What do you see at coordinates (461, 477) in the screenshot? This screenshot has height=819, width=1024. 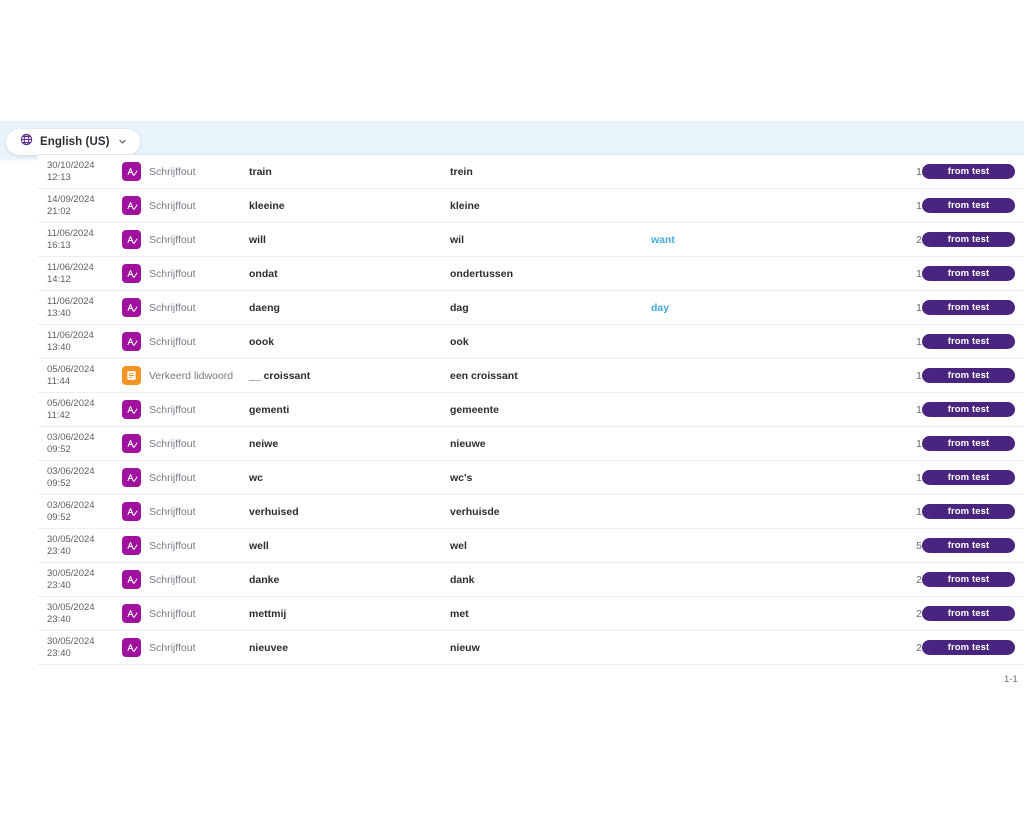 I see `row-correct-word: wc's` at bounding box center [461, 477].